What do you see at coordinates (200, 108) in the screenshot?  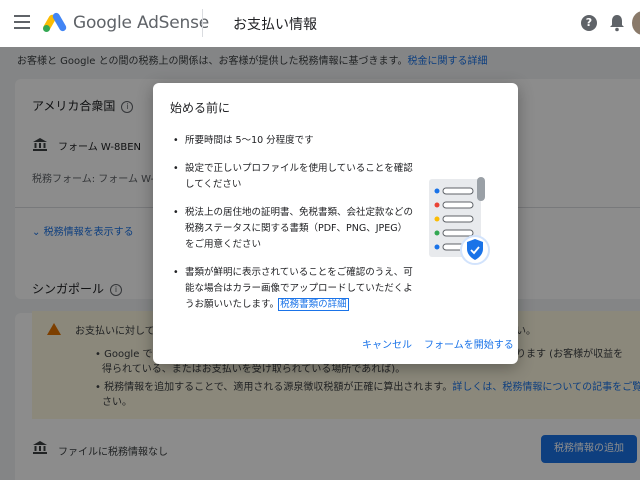 I see `dialog-title: 始める前に` at bounding box center [200, 108].